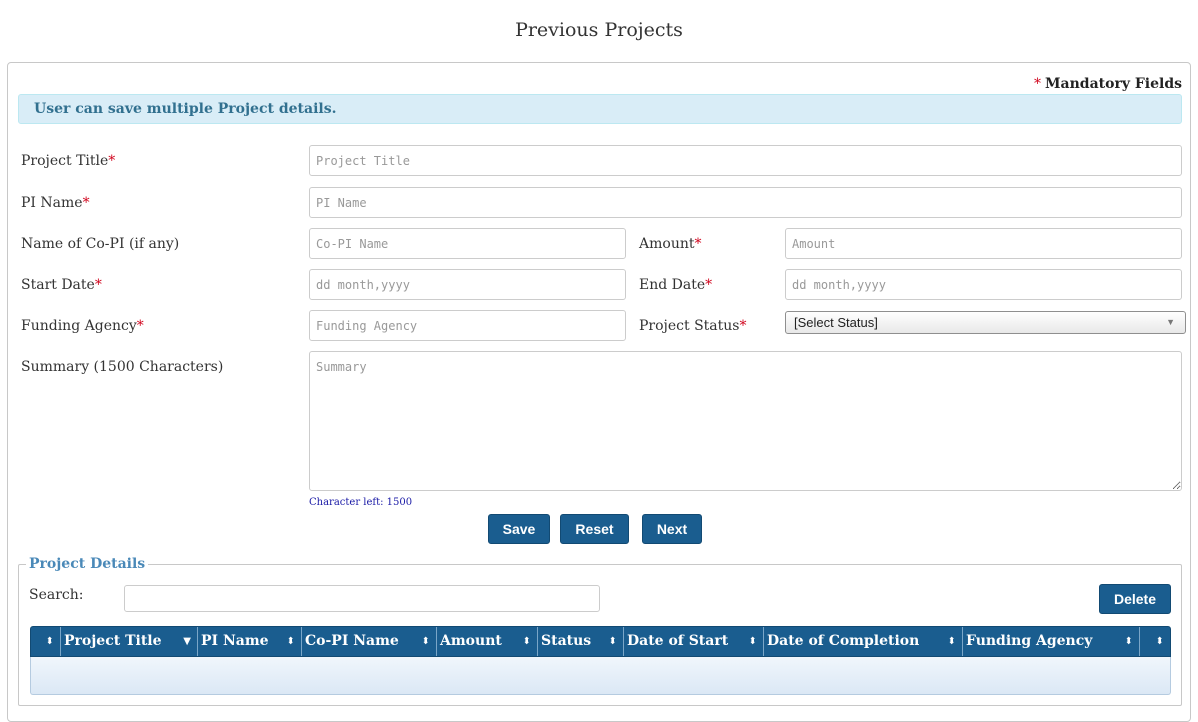 The image size is (1198, 722). What do you see at coordinates (467, 284) in the screenshot?
I see `start-date-input` at bounding box center [467, 284].